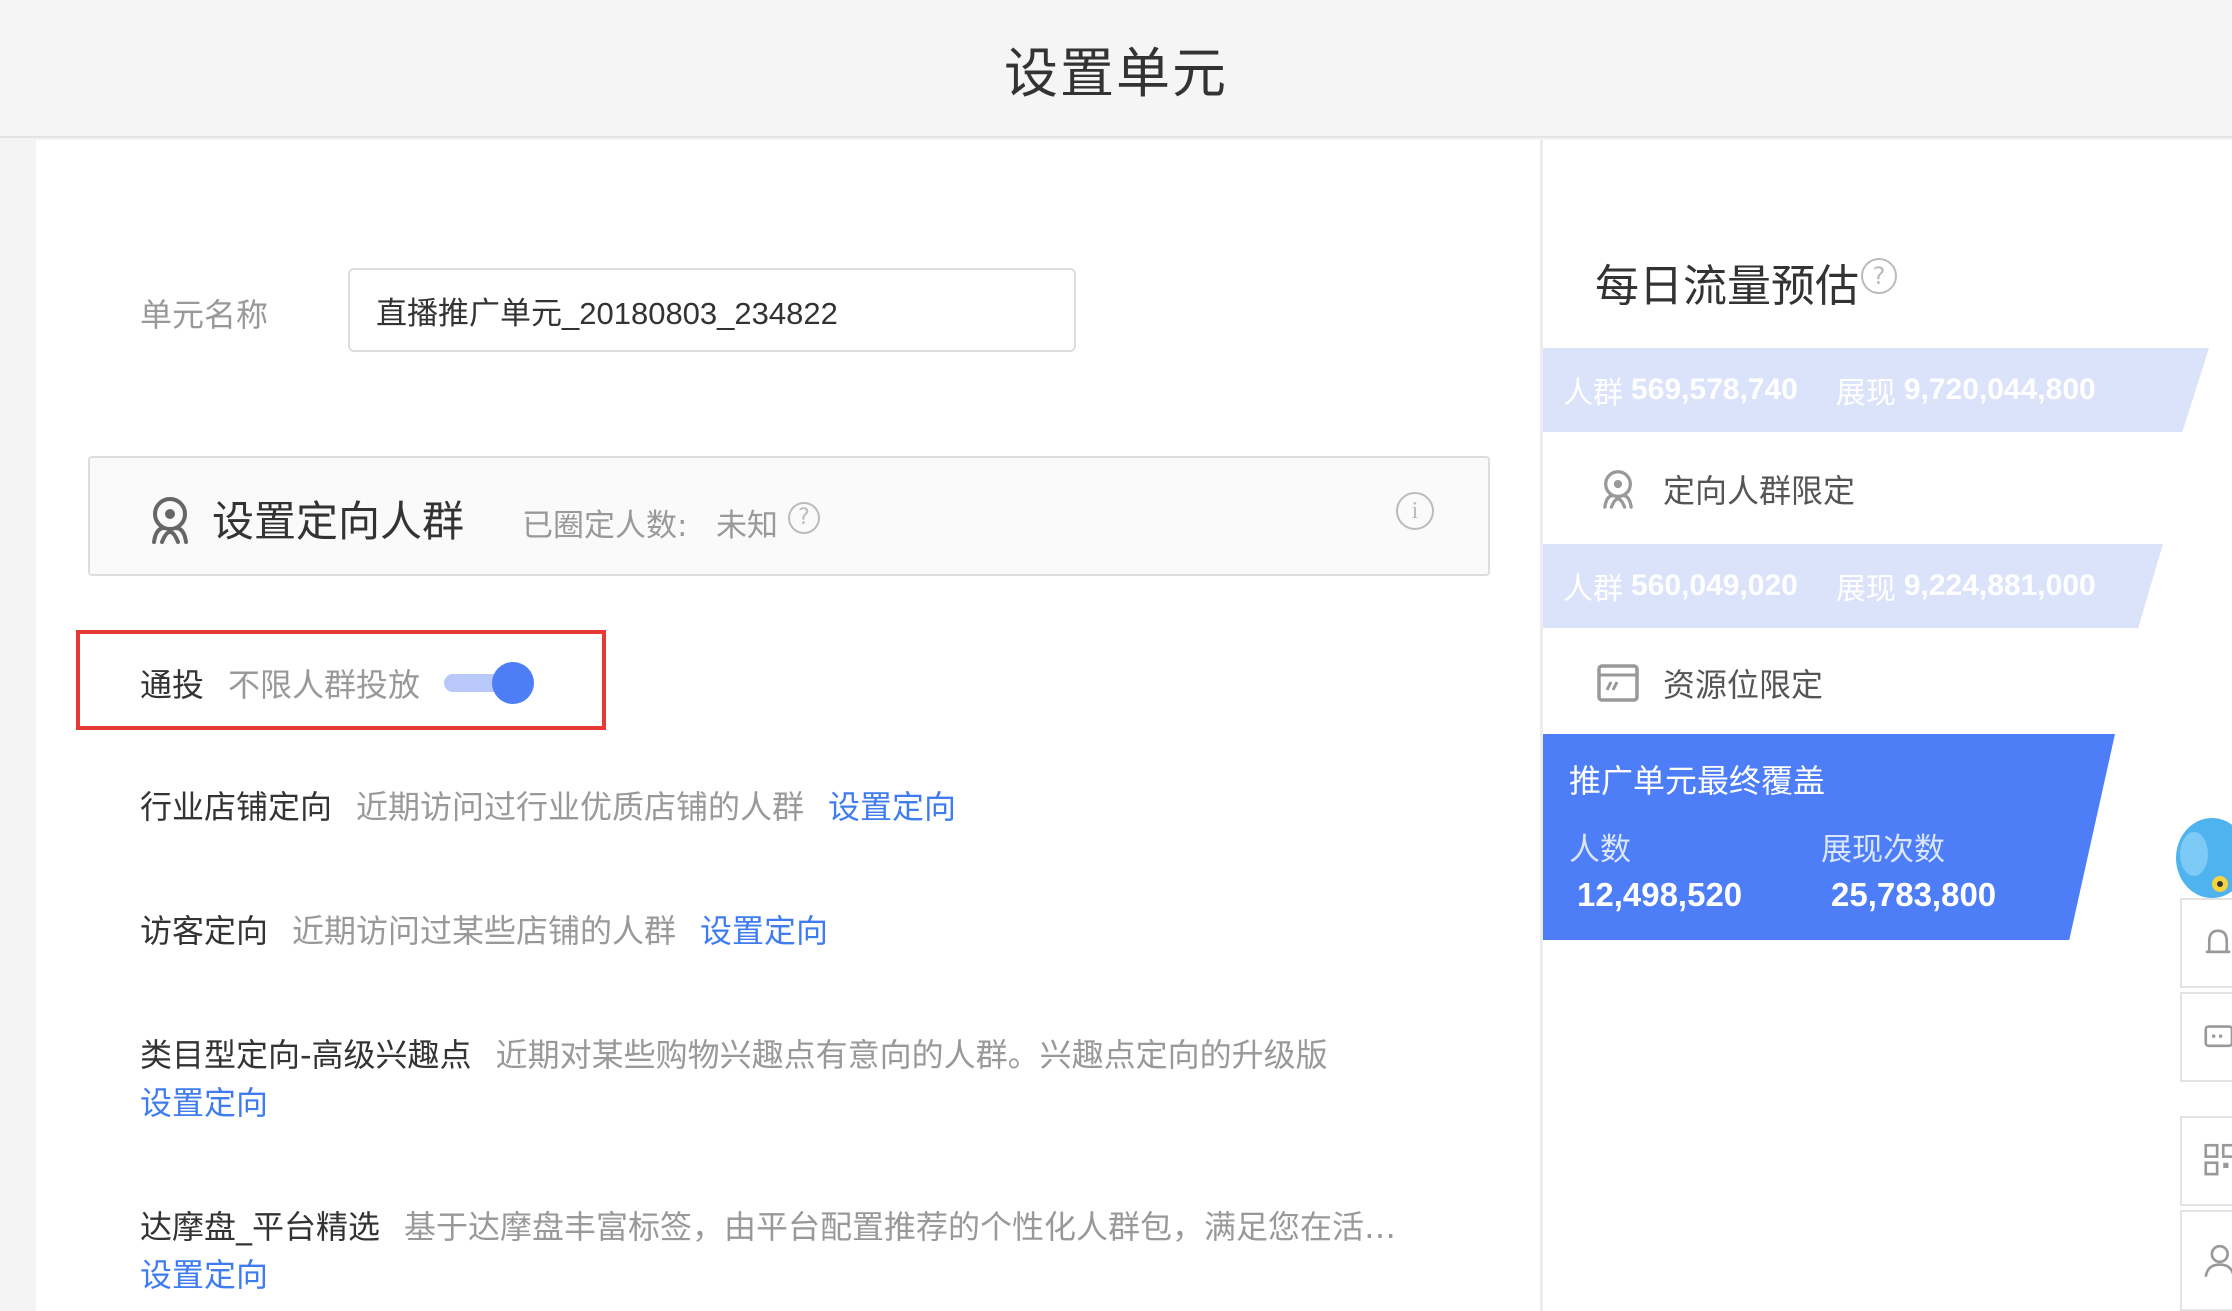 This screenshot has height=1311, width=2232. I want to click on option-description: 近期访问过某些店铺的人群, so click(484, 931).